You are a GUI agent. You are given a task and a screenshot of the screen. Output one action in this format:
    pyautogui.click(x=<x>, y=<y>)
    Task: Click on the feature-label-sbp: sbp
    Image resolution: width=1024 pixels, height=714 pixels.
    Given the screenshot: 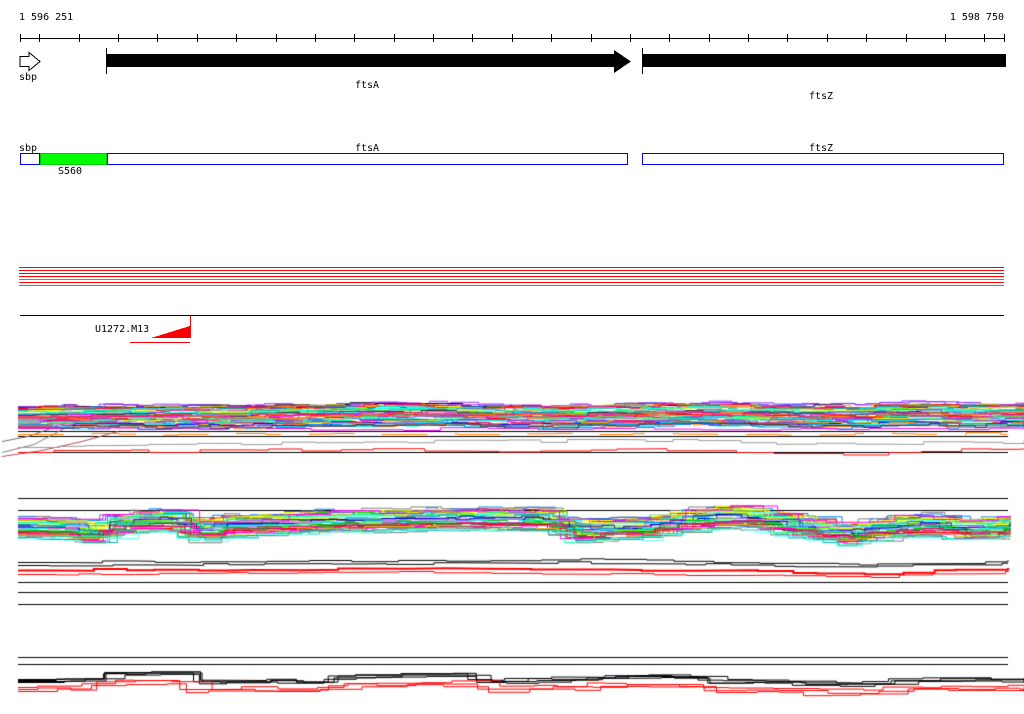 What is the action you would take?
    pyautogui.click(x=28, y=148)
    